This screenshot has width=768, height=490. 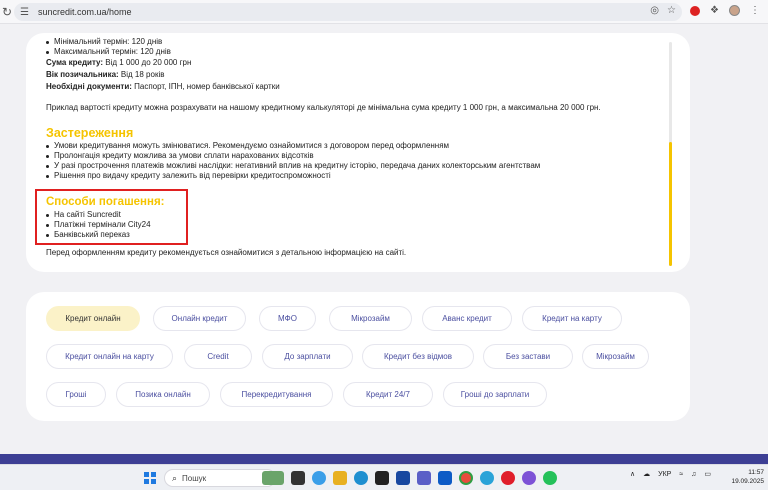 I want to click on extension-icon, so click(x=695, y=10).